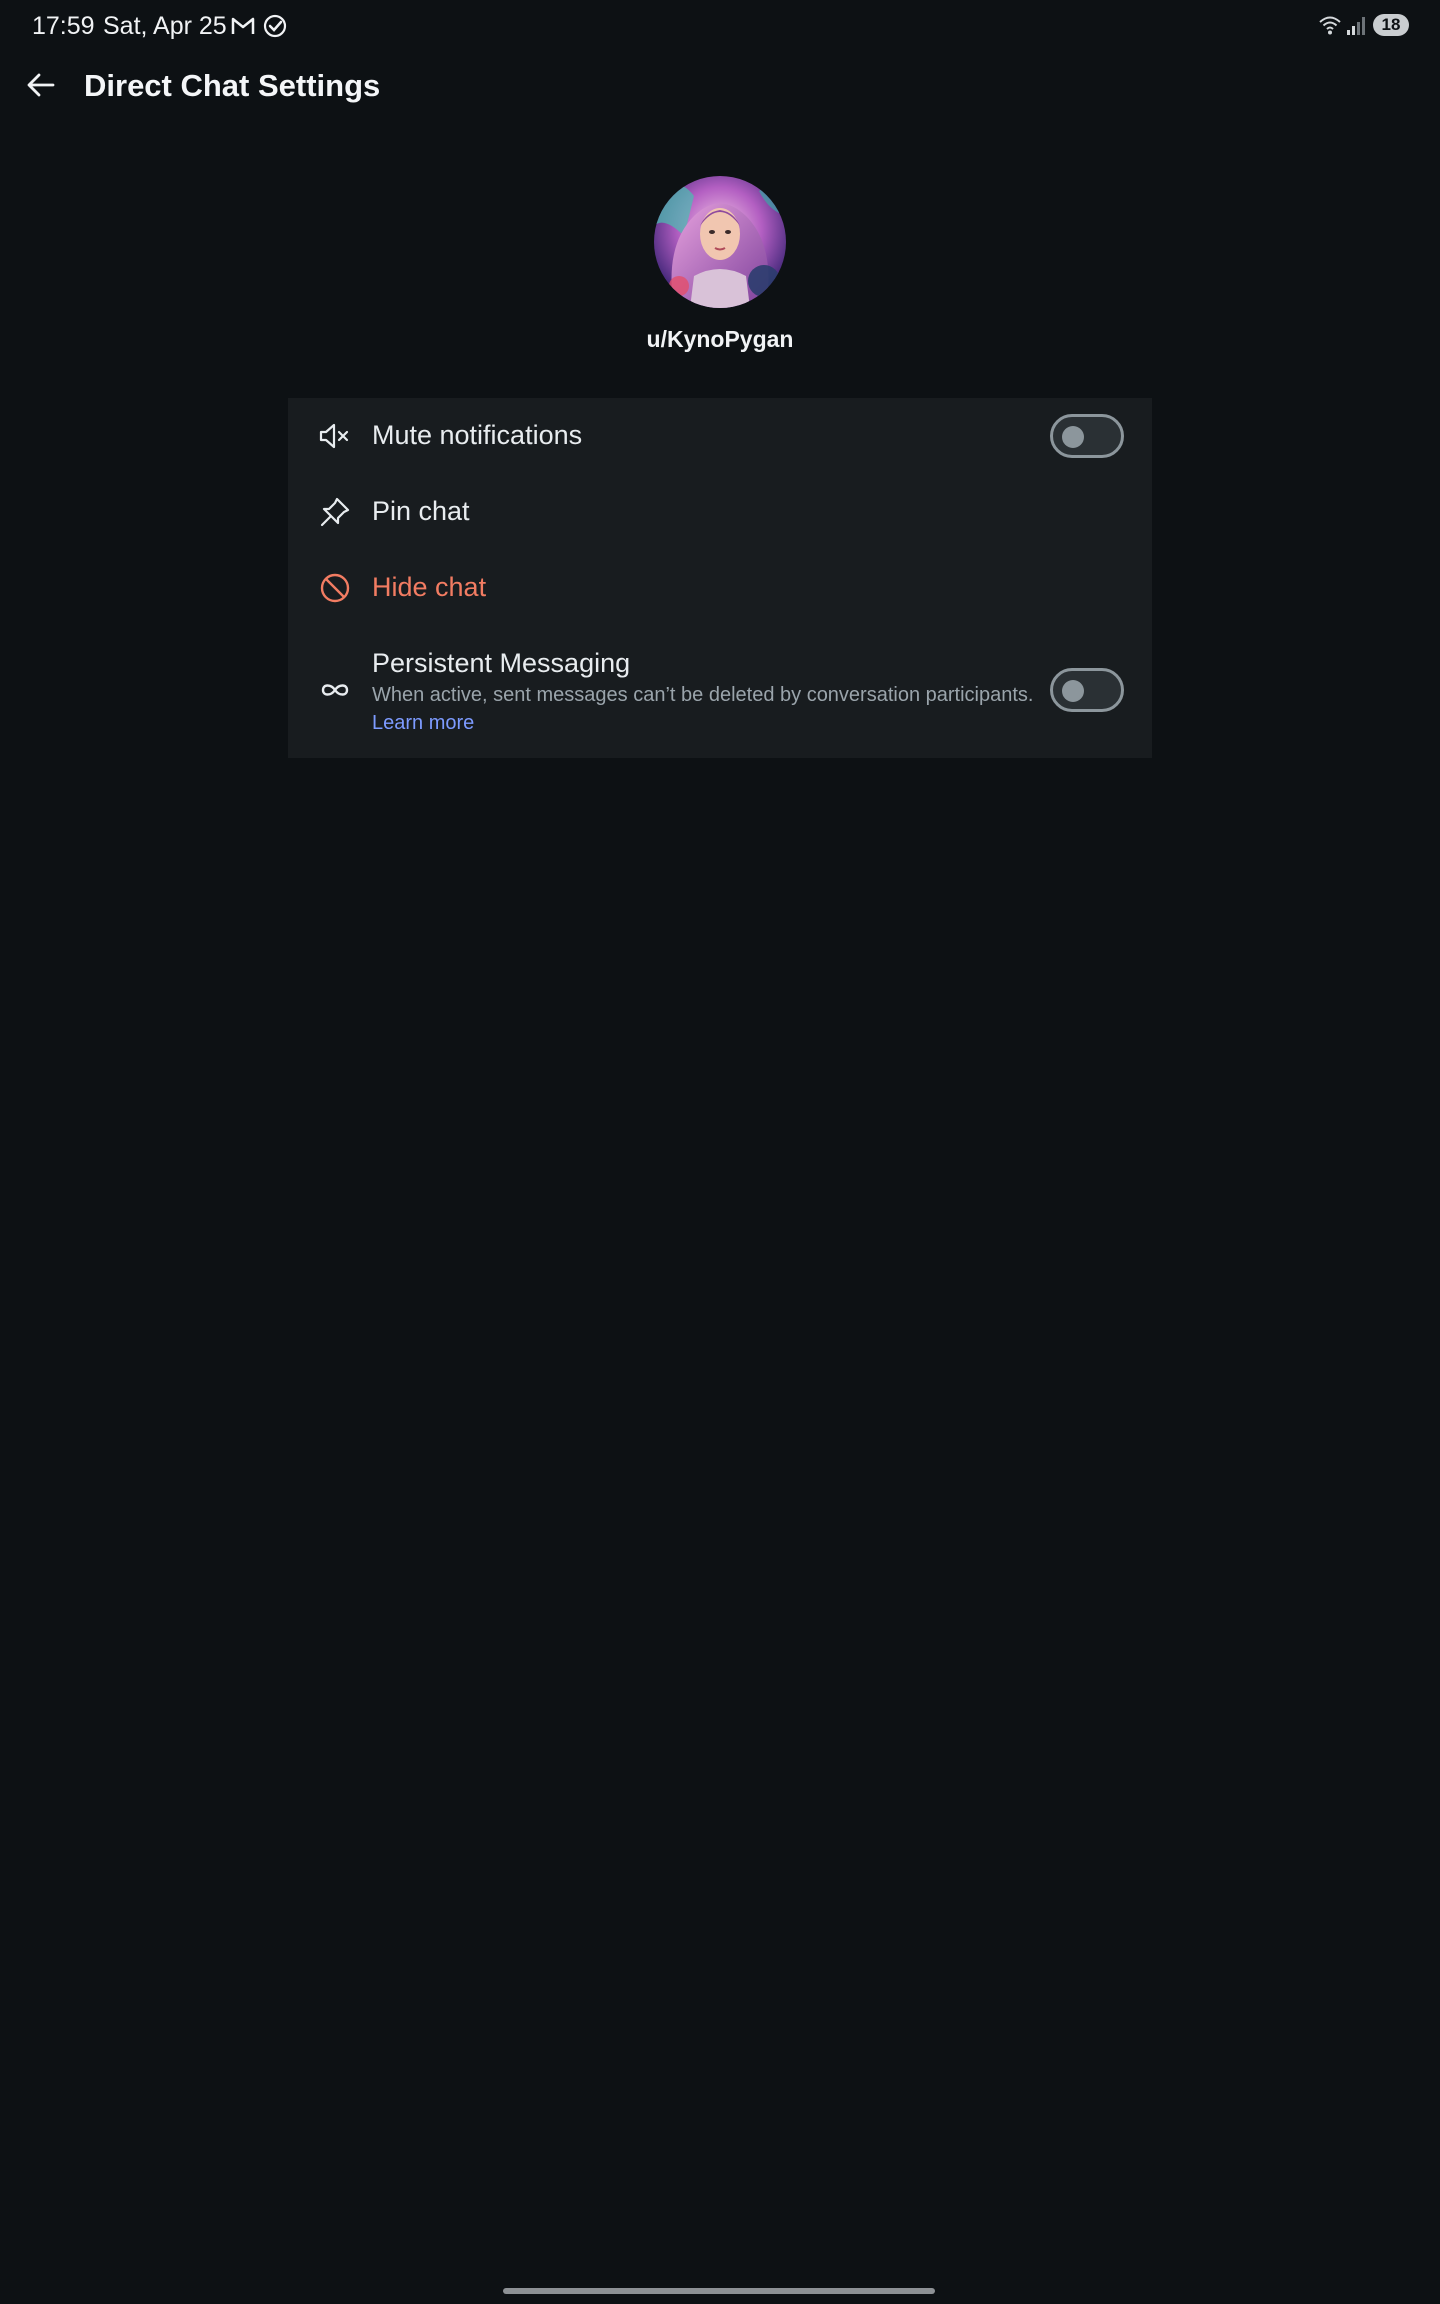 Image resolution: width=1440 pixels, height=2304 pixels. I want to click on pin-chat-label: Pin chat, so click(421, 511).